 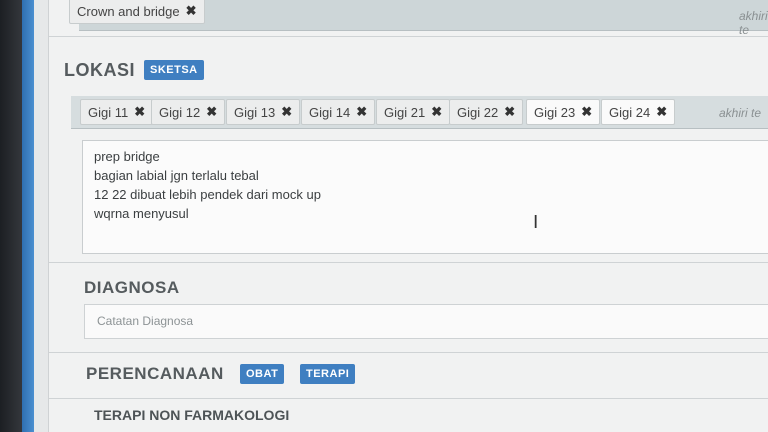 I want to click on tag-label: Gigi 23, so click(x=555, y=112).